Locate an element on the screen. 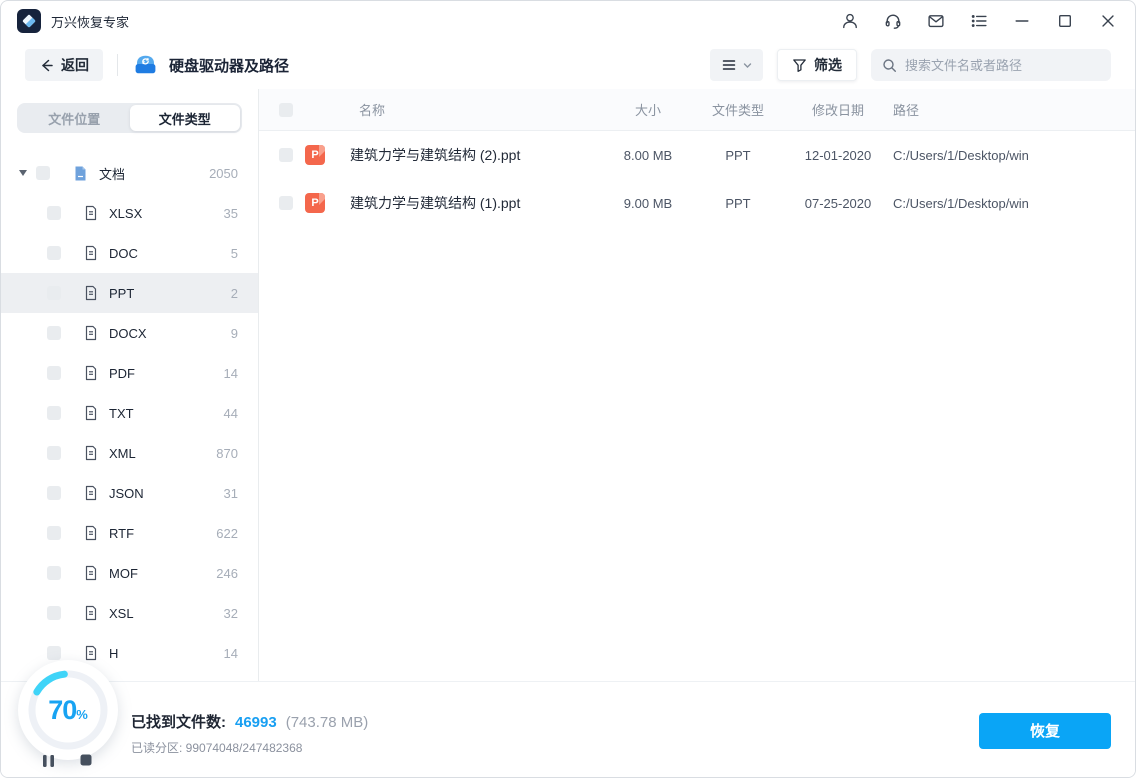 The image size is (1136, 778). sidebar-item-xlsx: XLSX 35 is located at coordinates (129, 213).